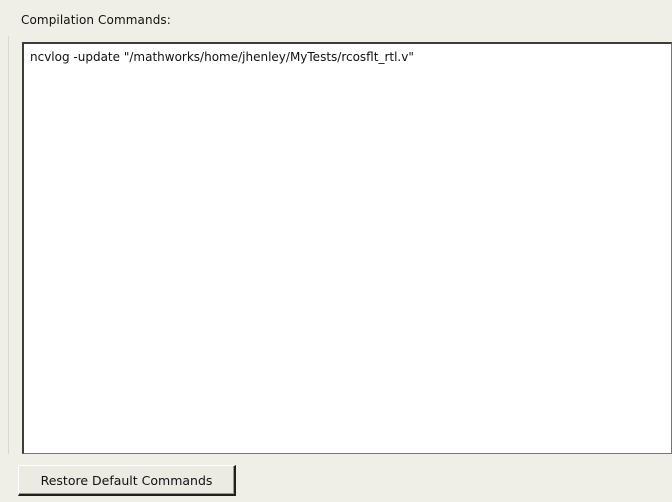  Describe the element at coordinates (96, 20) in the screenshot. I see `compilation-commands-label: Compilation Commands:` at that location.